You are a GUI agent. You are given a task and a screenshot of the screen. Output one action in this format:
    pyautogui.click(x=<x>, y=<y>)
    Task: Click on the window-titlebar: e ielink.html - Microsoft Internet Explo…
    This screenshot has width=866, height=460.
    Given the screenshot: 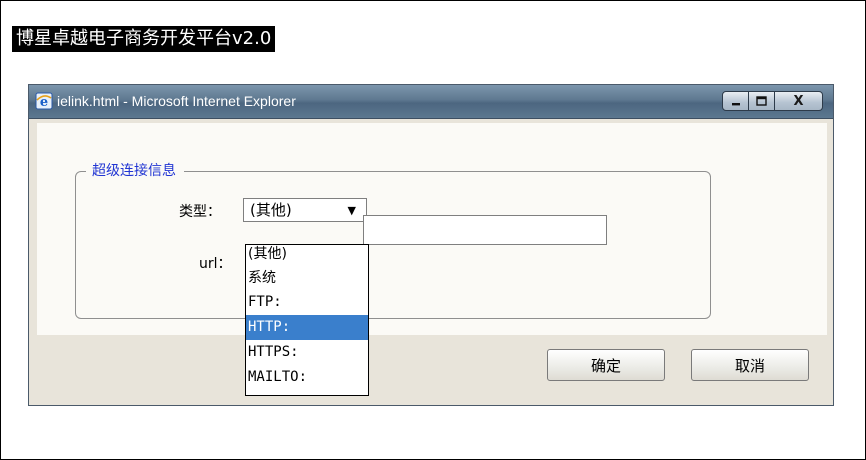 What is the action you would take?
    pyautogui.click(x=431, y=102)
    